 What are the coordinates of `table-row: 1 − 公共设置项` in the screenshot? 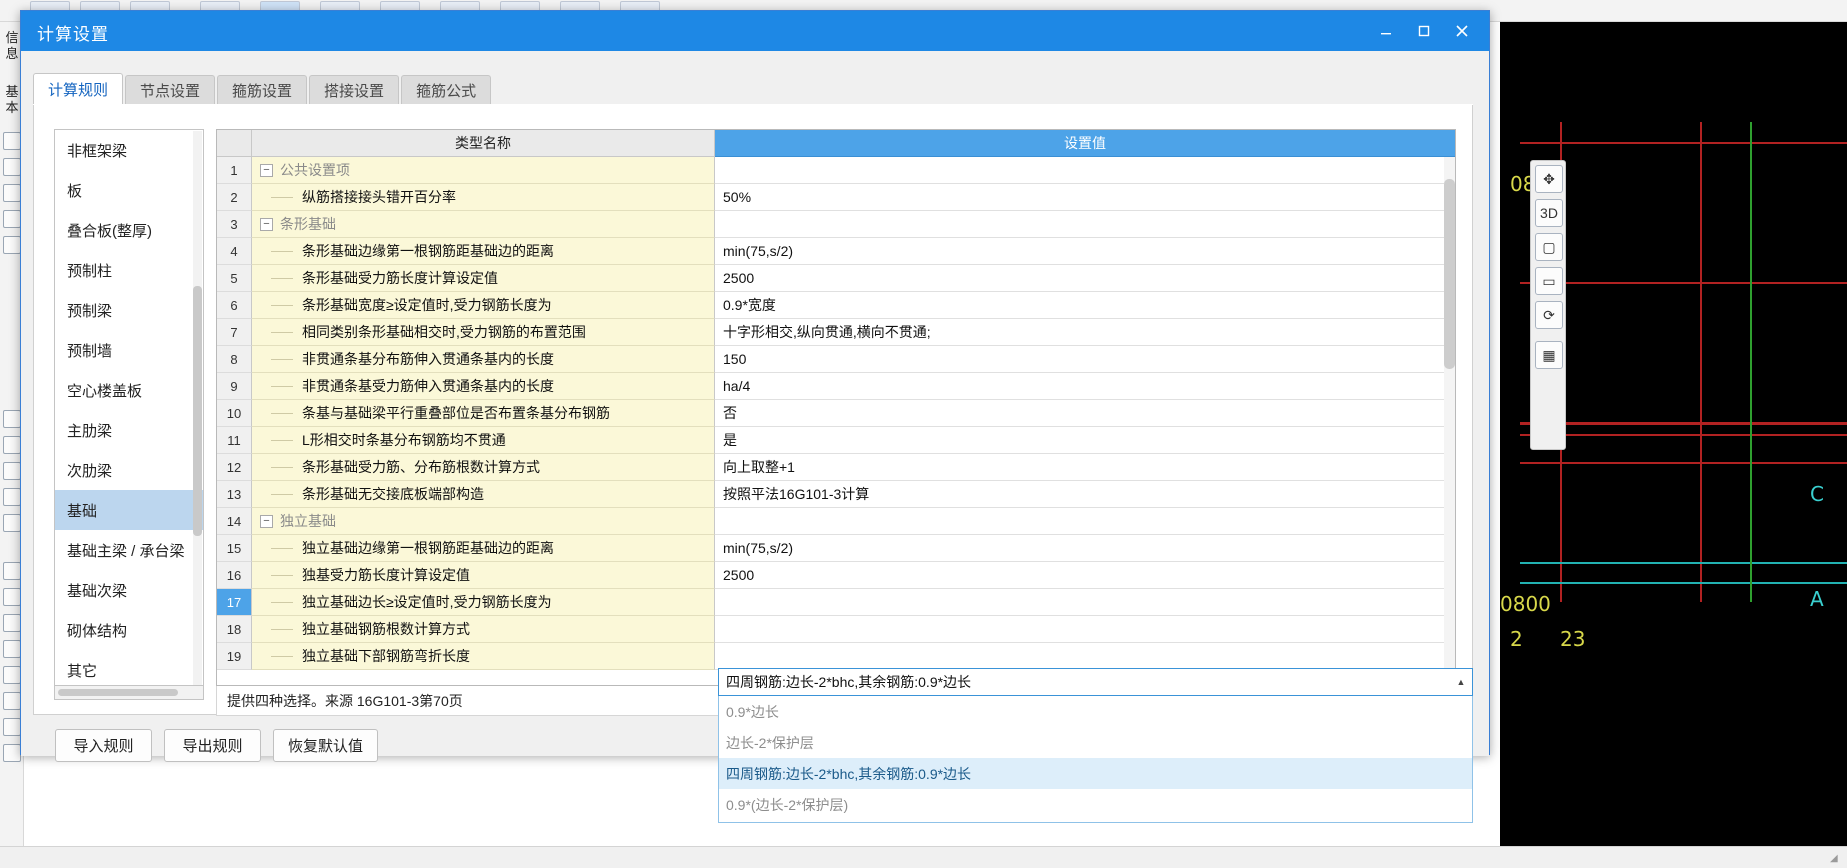 It's located at (836, 170).